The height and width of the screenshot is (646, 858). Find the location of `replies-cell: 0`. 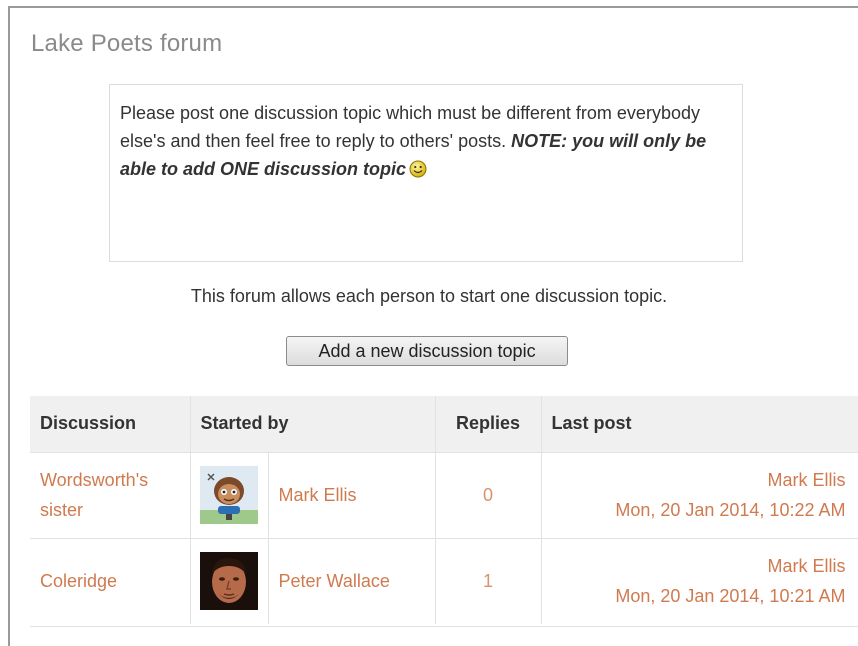

replies-cell: 0 is located at coordinates (488, 494).